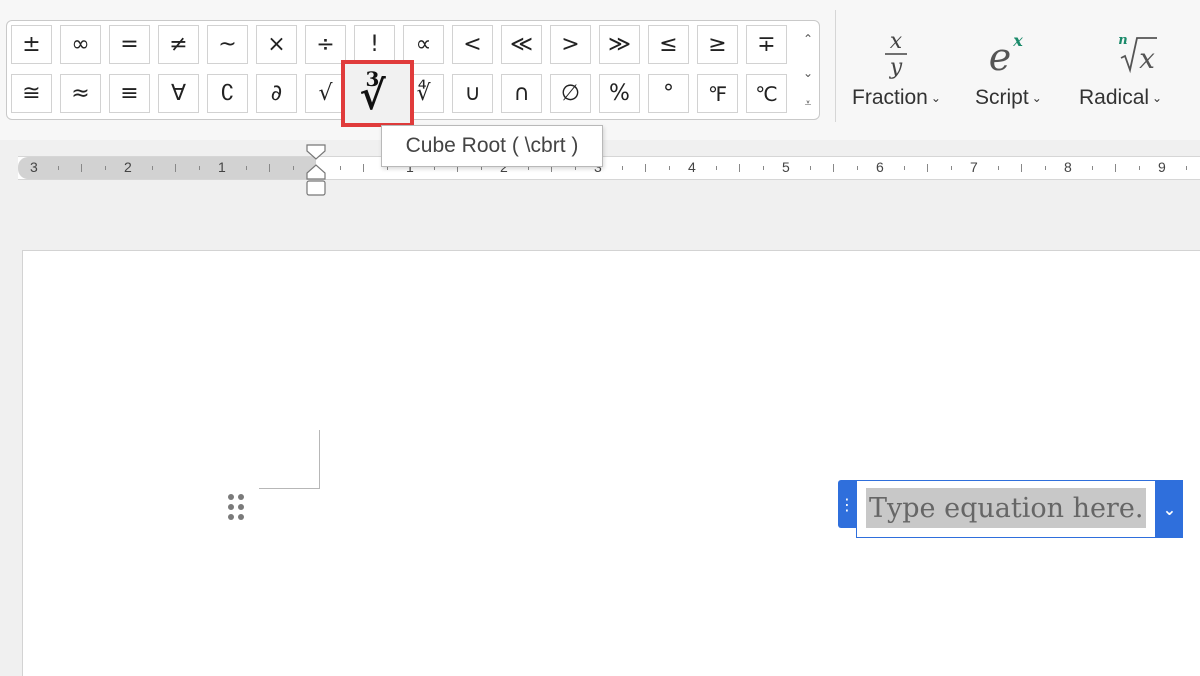  What do you see at coordinates (372, 78) in the screenshot?
I see `cube-root-index: 3` at bounding box center [372, 78].